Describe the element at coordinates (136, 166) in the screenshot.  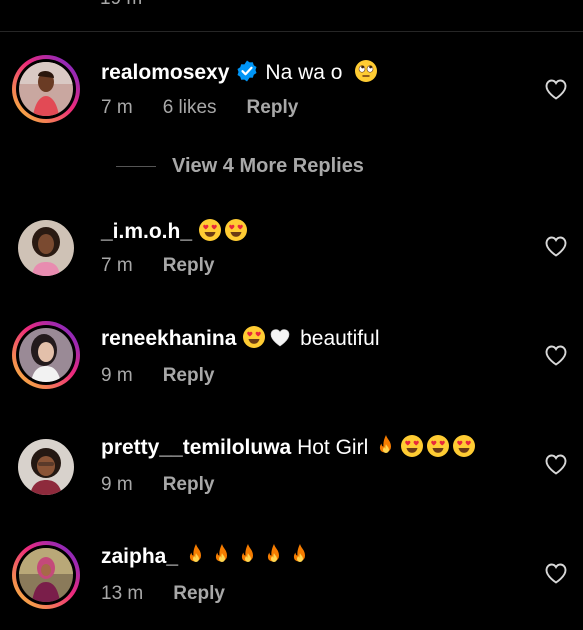
I see `thread-line` at that location.